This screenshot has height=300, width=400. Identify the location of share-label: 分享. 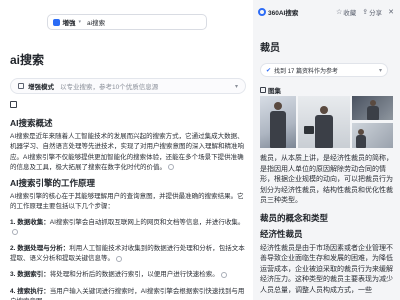
(376, 13).